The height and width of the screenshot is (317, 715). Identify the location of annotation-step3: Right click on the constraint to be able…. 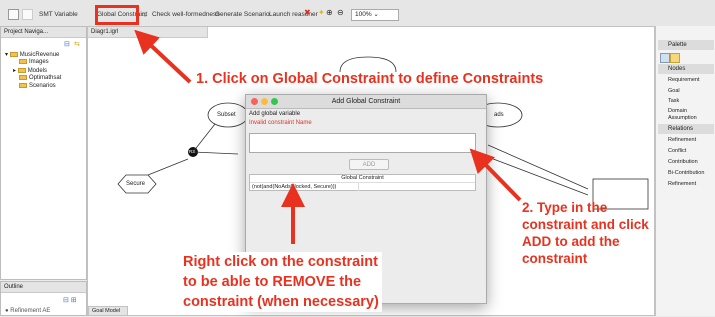
(281, 282).